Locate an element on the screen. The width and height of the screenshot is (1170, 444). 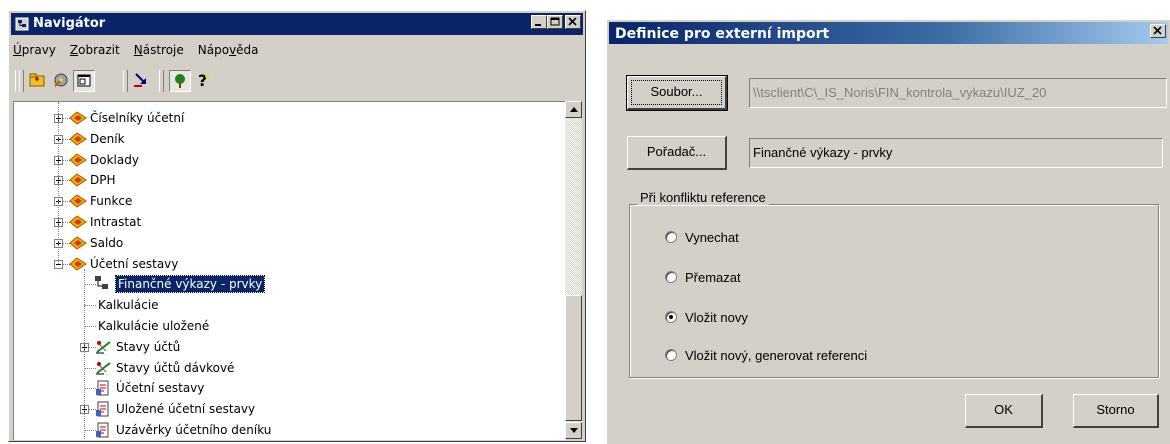
new-folder-icon is located at coordinates (37, 80).